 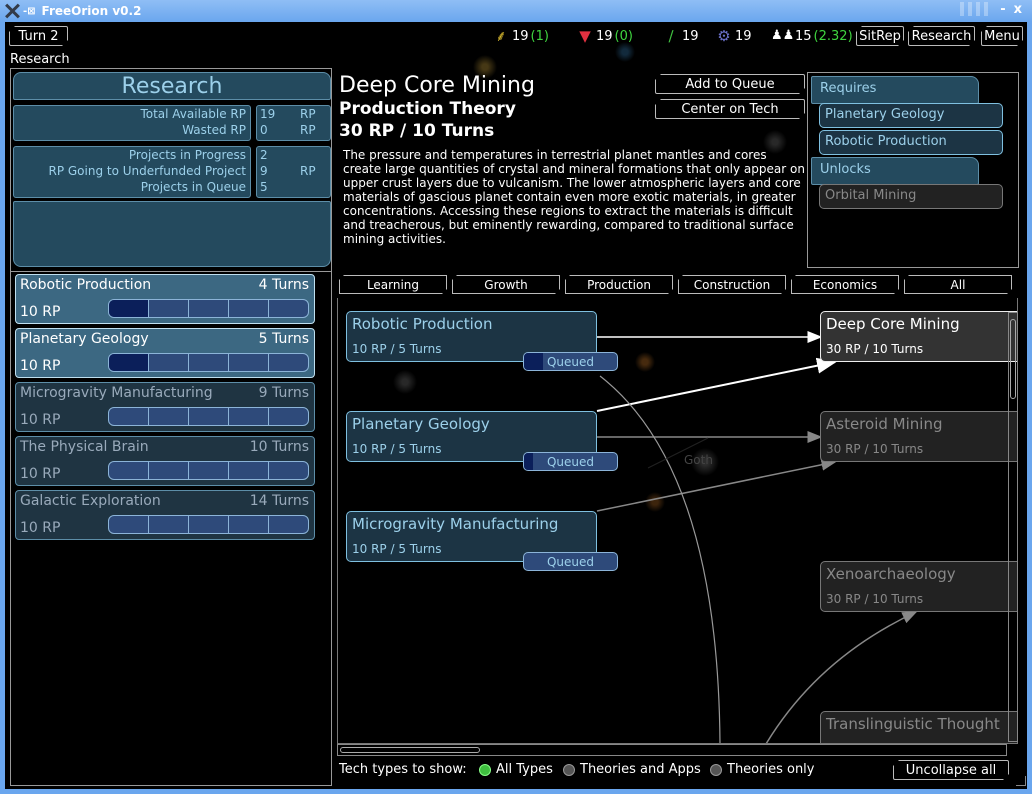 I want to click on queue-item: Planetary Geology 5 Turns 10 RP, so click(x=165, y=353).